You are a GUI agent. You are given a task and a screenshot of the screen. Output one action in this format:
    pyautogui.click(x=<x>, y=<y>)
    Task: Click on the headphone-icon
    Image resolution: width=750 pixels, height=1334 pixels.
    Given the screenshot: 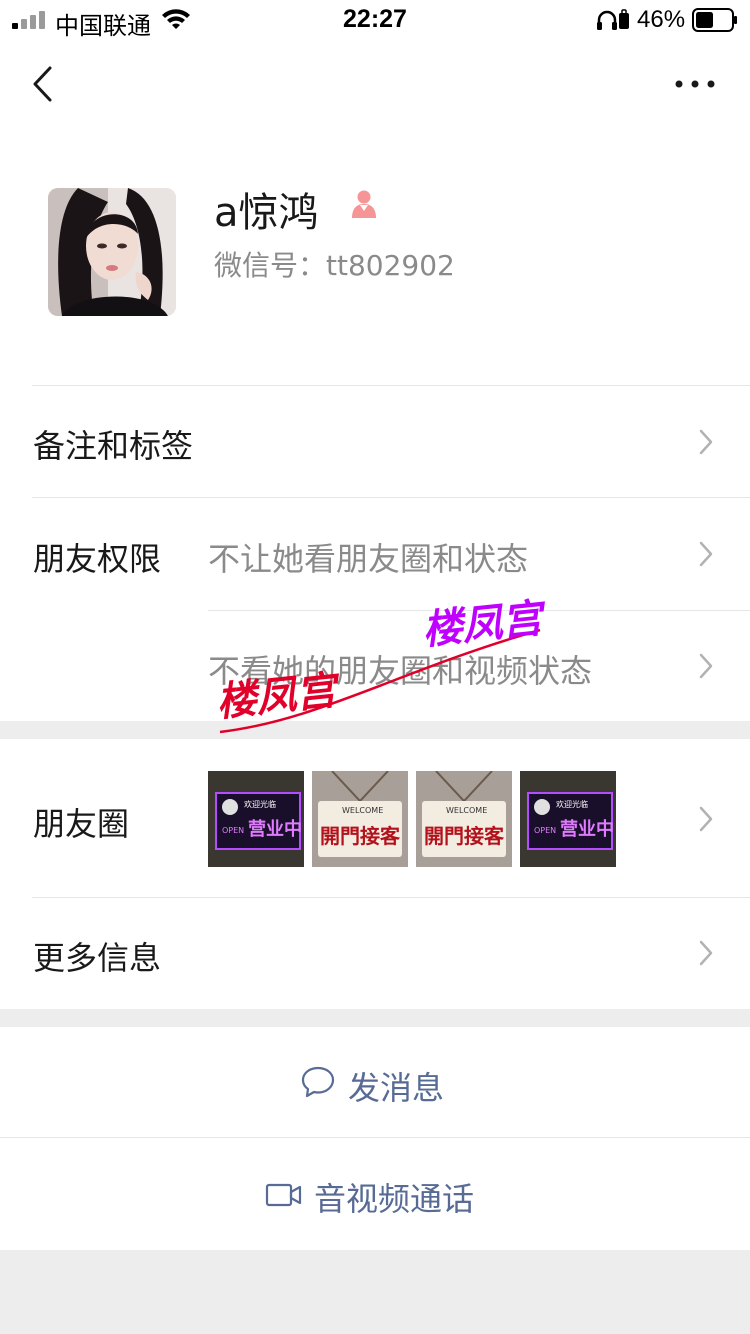 What is the action you would take?
    pyautogui.click(x=607, y=20)
    